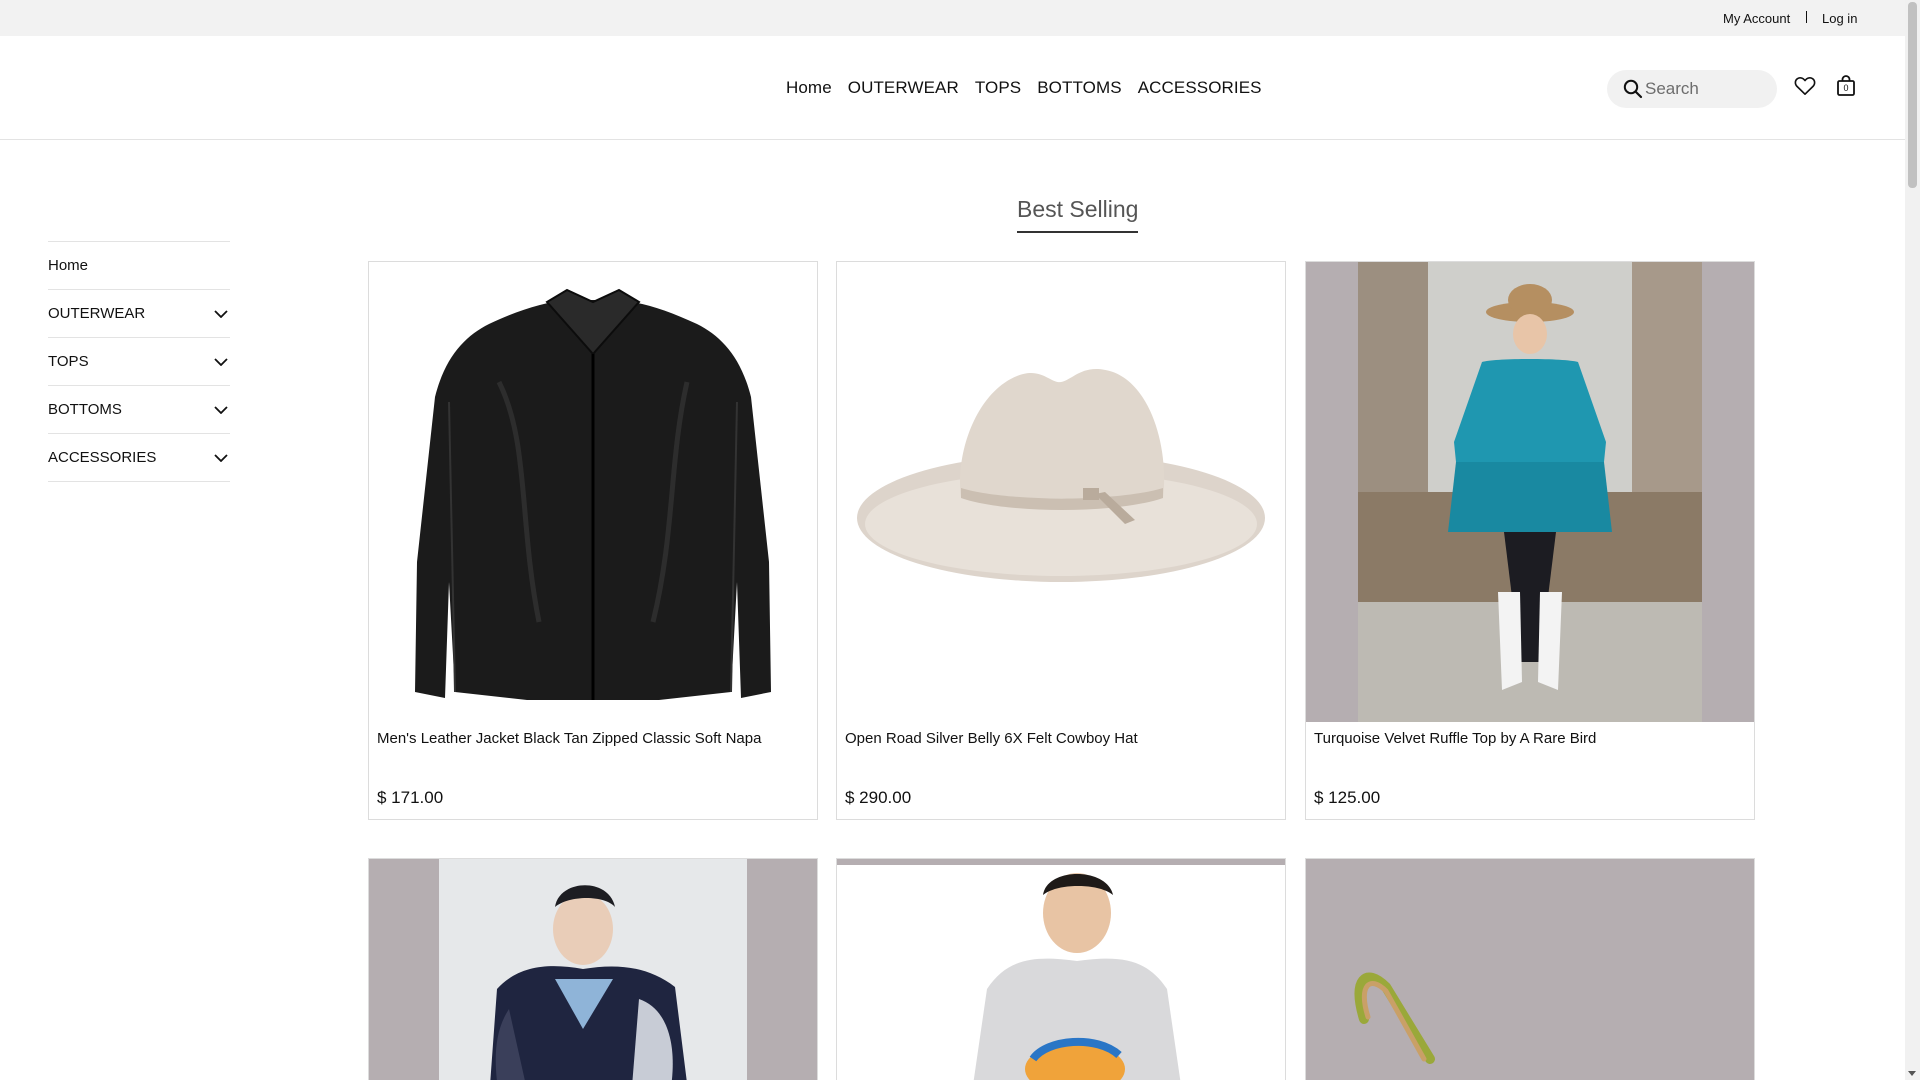  Describe the element at coordinates (1912, 1073) in the screenshot. I see `scroll-down-arrow` at that location.